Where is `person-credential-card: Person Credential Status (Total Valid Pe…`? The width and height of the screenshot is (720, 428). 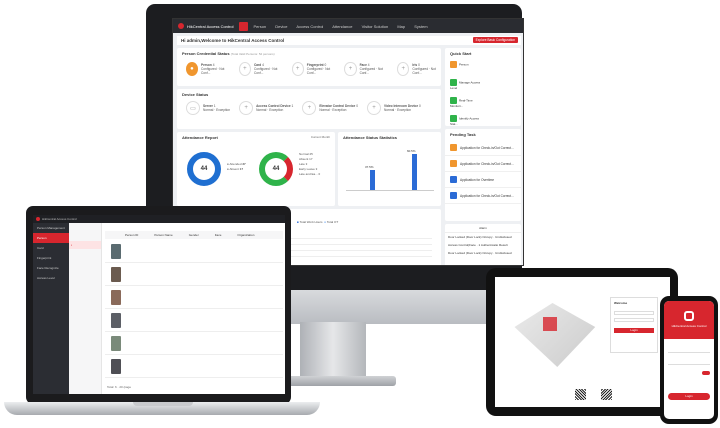
person-credential-card: Person Credential Status (Total Valid Pe… is located at coordinates (309, 67).